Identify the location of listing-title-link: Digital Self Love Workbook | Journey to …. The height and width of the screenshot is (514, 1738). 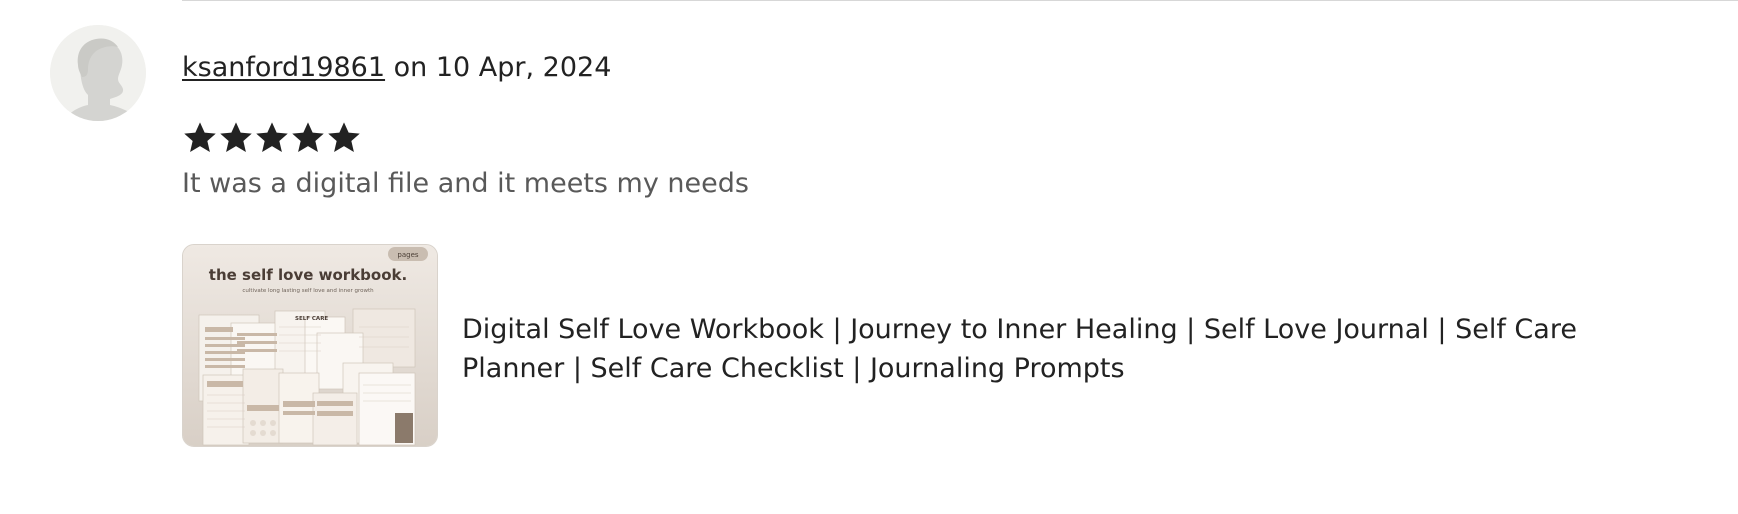
(1022, 349).